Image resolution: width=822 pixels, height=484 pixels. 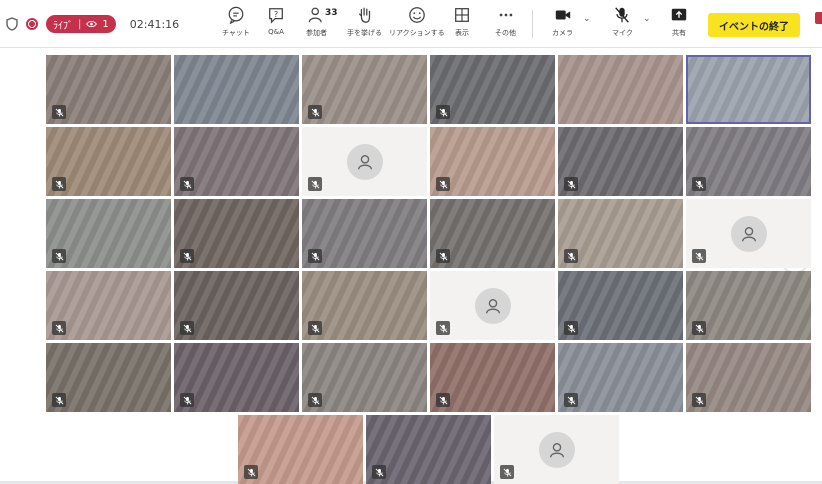 What do you see at coordinates (505, 33) in the screenshot?
I see `more-label: その他` at bounding box center [505, 33].